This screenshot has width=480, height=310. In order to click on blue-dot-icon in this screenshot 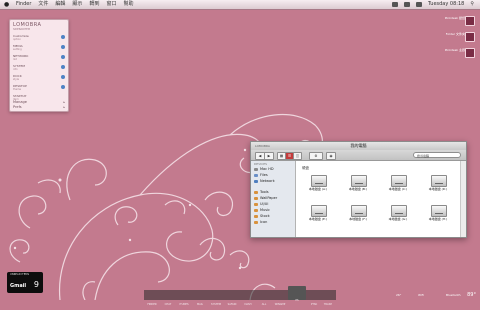, I will do `click(63, 37)`.